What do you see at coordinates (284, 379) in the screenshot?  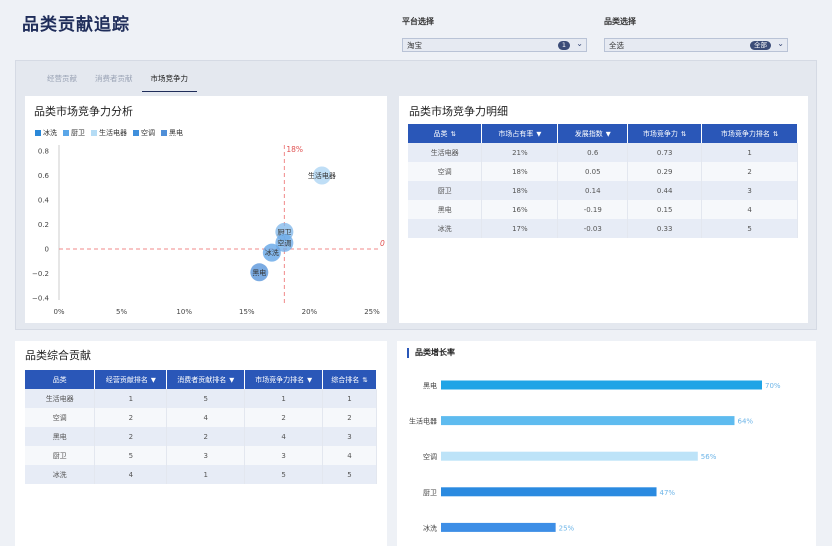 I see `column-header: 市场竞争力排名 ▼` at bounding box center [284, 379].